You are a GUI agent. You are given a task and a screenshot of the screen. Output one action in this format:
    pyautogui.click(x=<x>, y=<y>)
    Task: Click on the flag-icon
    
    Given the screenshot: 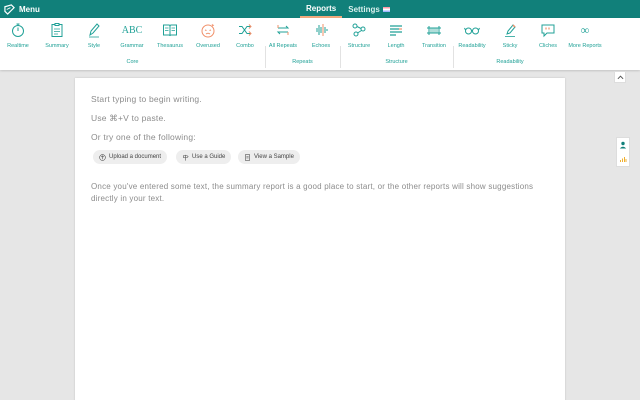 What is the action you would take?
    pyautogui.click(x=386, y=9)
    